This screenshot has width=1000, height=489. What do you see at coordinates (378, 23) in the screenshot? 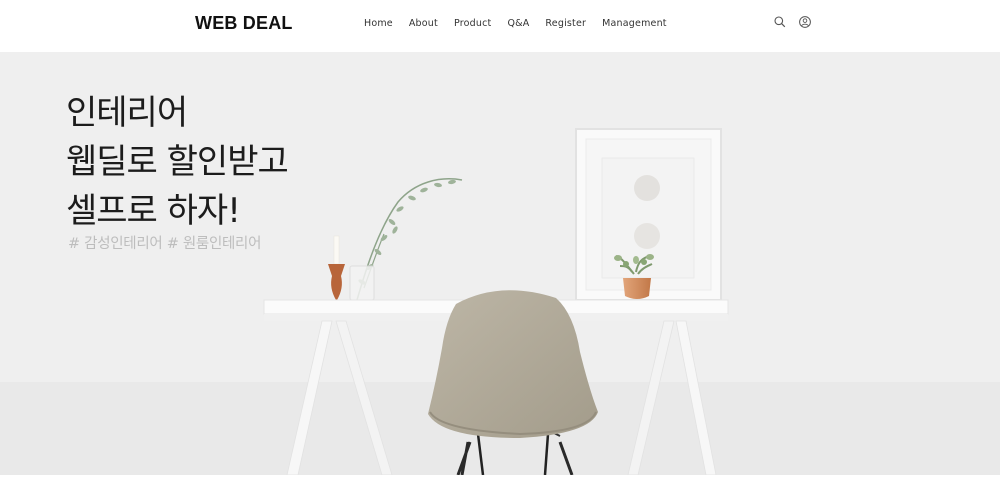
I see `nav-item-home: Home` at bounding box center [378, 23].